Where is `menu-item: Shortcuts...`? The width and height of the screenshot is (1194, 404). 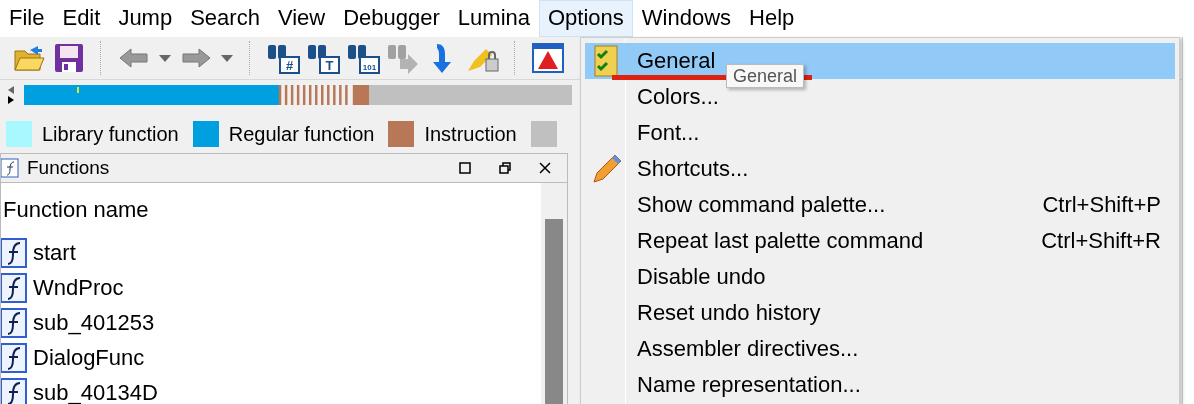 menu-item: Shortcuts... is located at coordinates (880, 169).